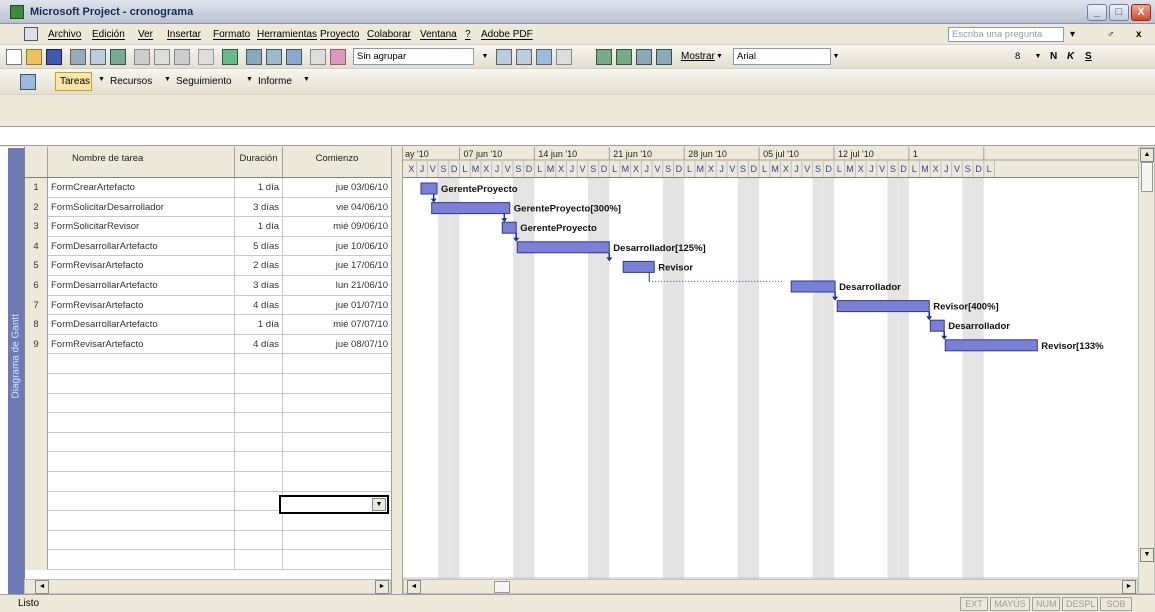  Describe the element at coordinates (1097, 12) in the screenshot. I see `minimize-button: _` at that location.